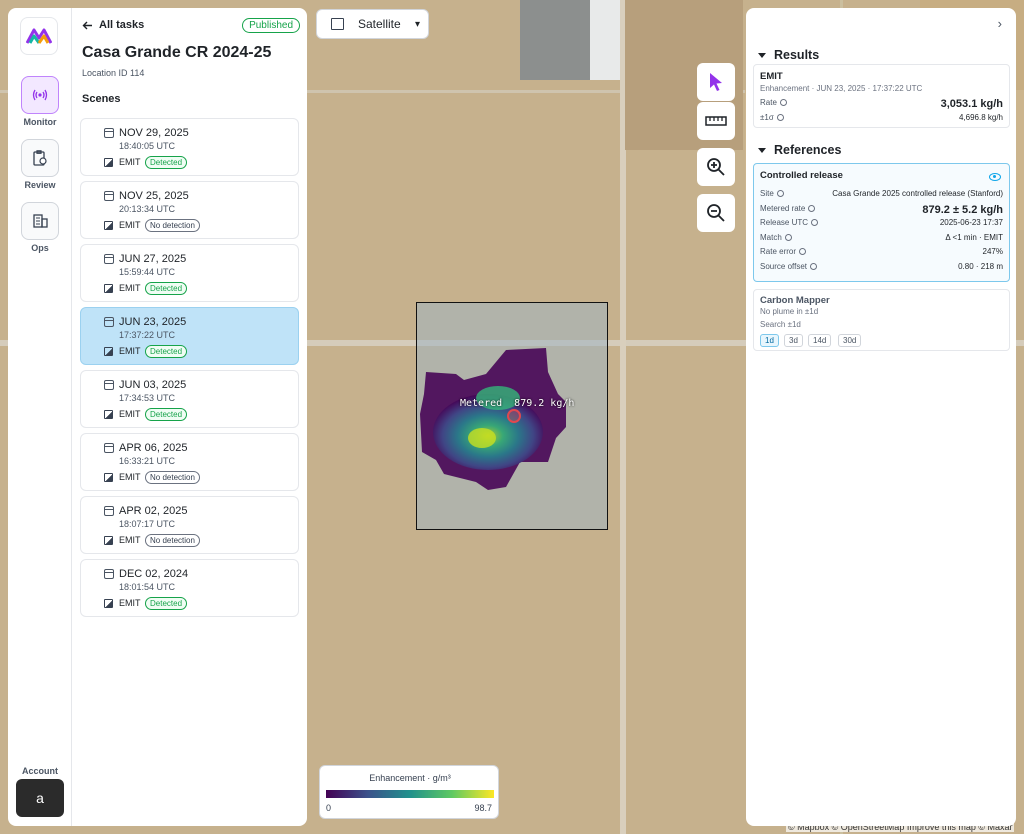  Describe the element at coordinates (570, 40) in the screenshot. I see `map-industrial-area` at that location.